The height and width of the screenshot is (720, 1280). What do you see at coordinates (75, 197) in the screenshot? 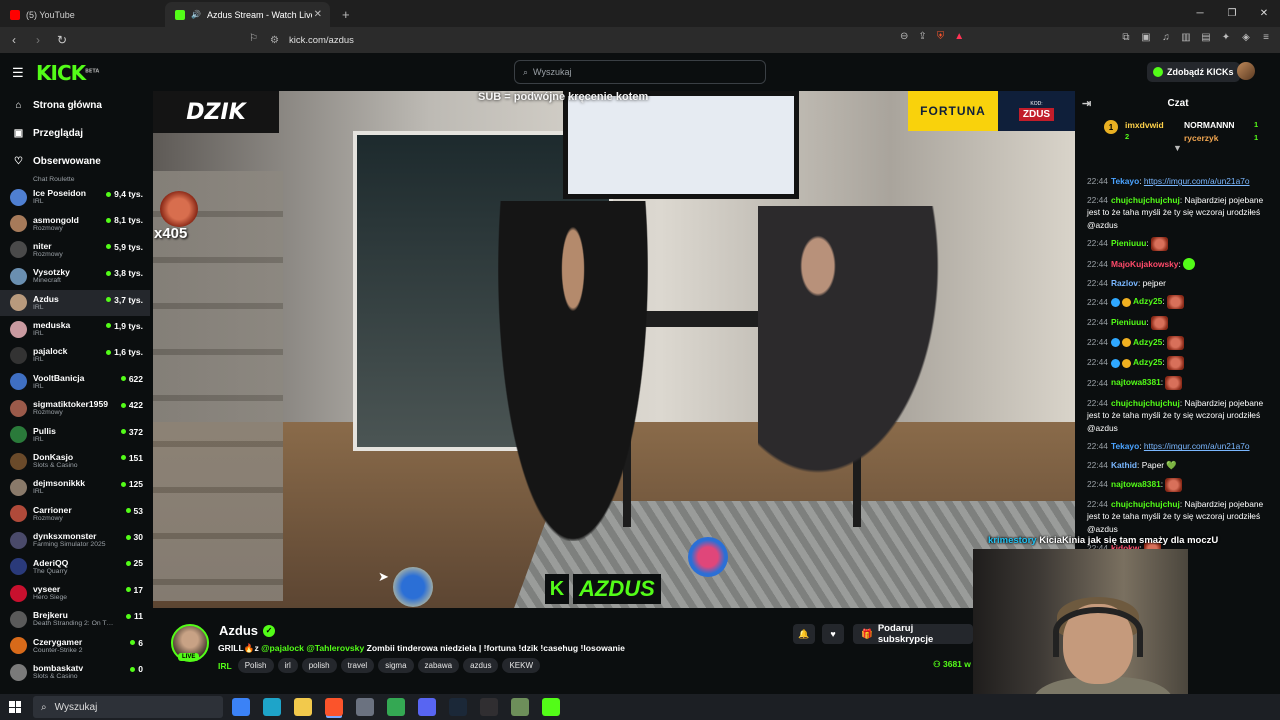
I see `sidebar-channel: Ice Poseidon IRL 9,4 tys.` at bounding box center [75, 197].